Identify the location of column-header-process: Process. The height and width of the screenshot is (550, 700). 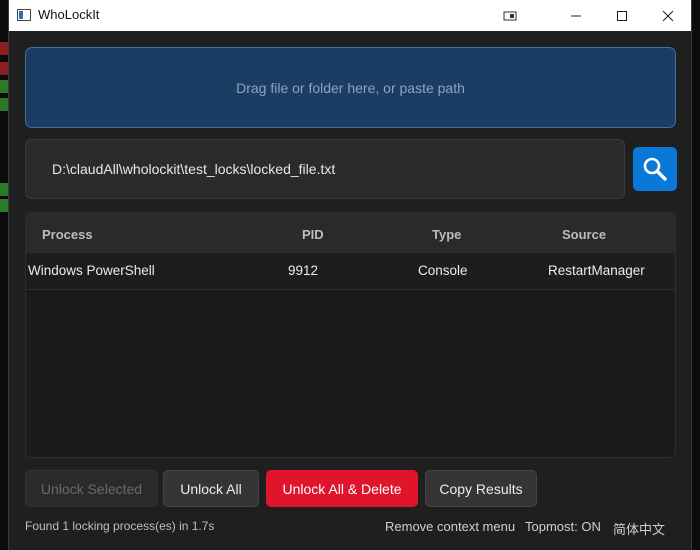
(67, 234).